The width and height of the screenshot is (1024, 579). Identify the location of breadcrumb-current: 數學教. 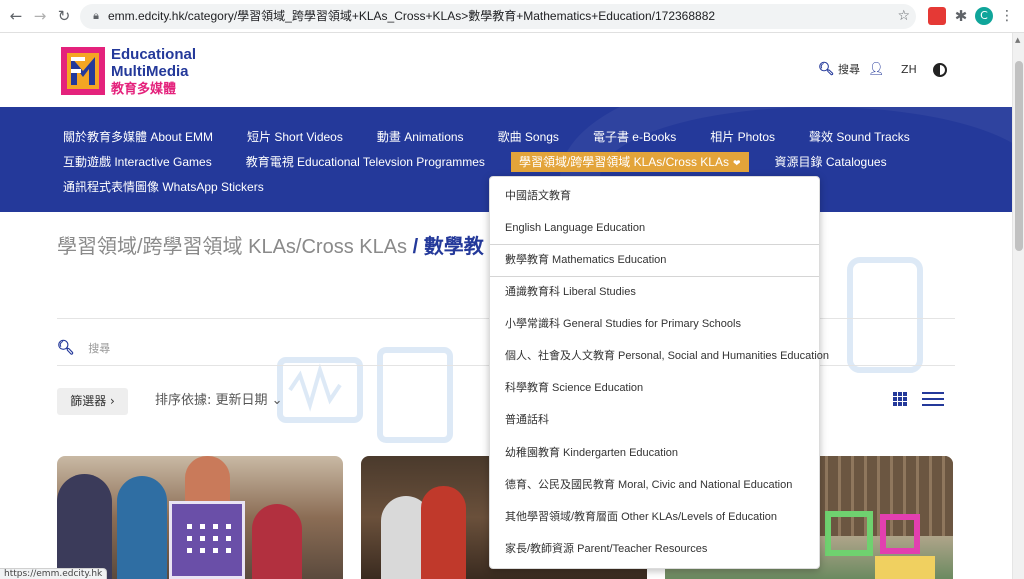
(453, 247).